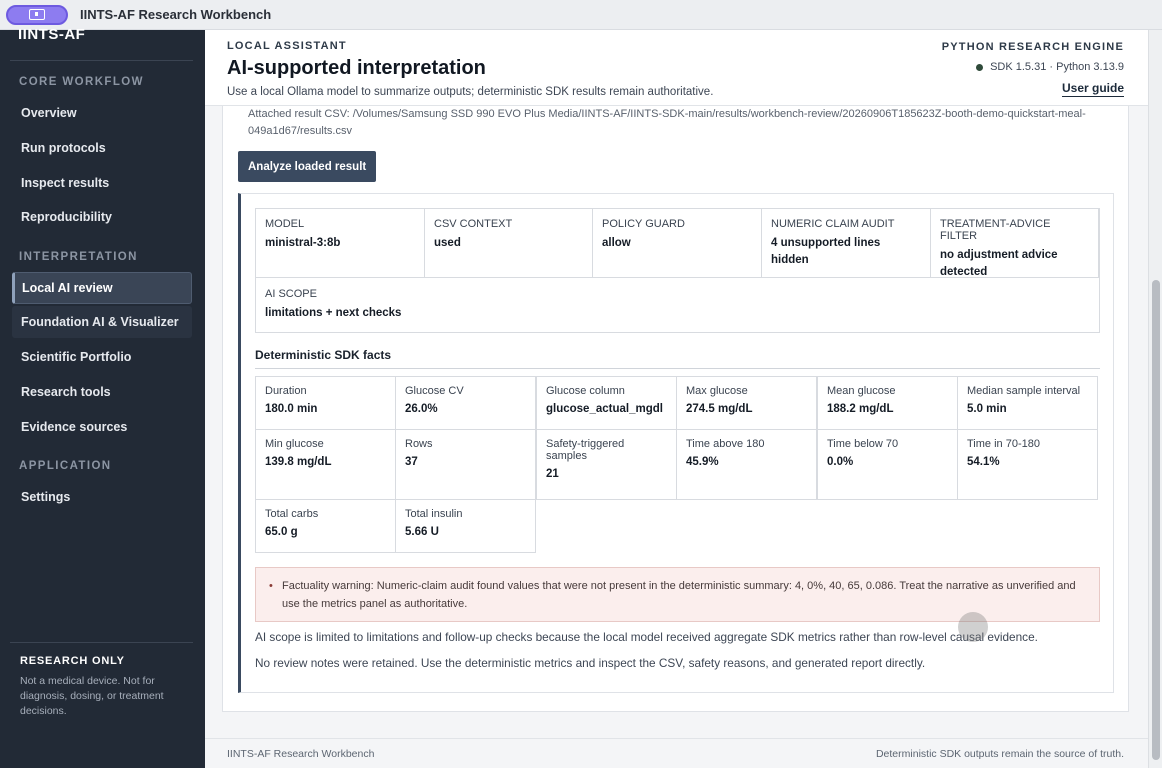 The width and height of the screenshot is (1162, 768). Describe the element at coordinates (301, 754) in the screenshot. I see `footer-app-name: IINTS-AF Research Workbench` at that location.